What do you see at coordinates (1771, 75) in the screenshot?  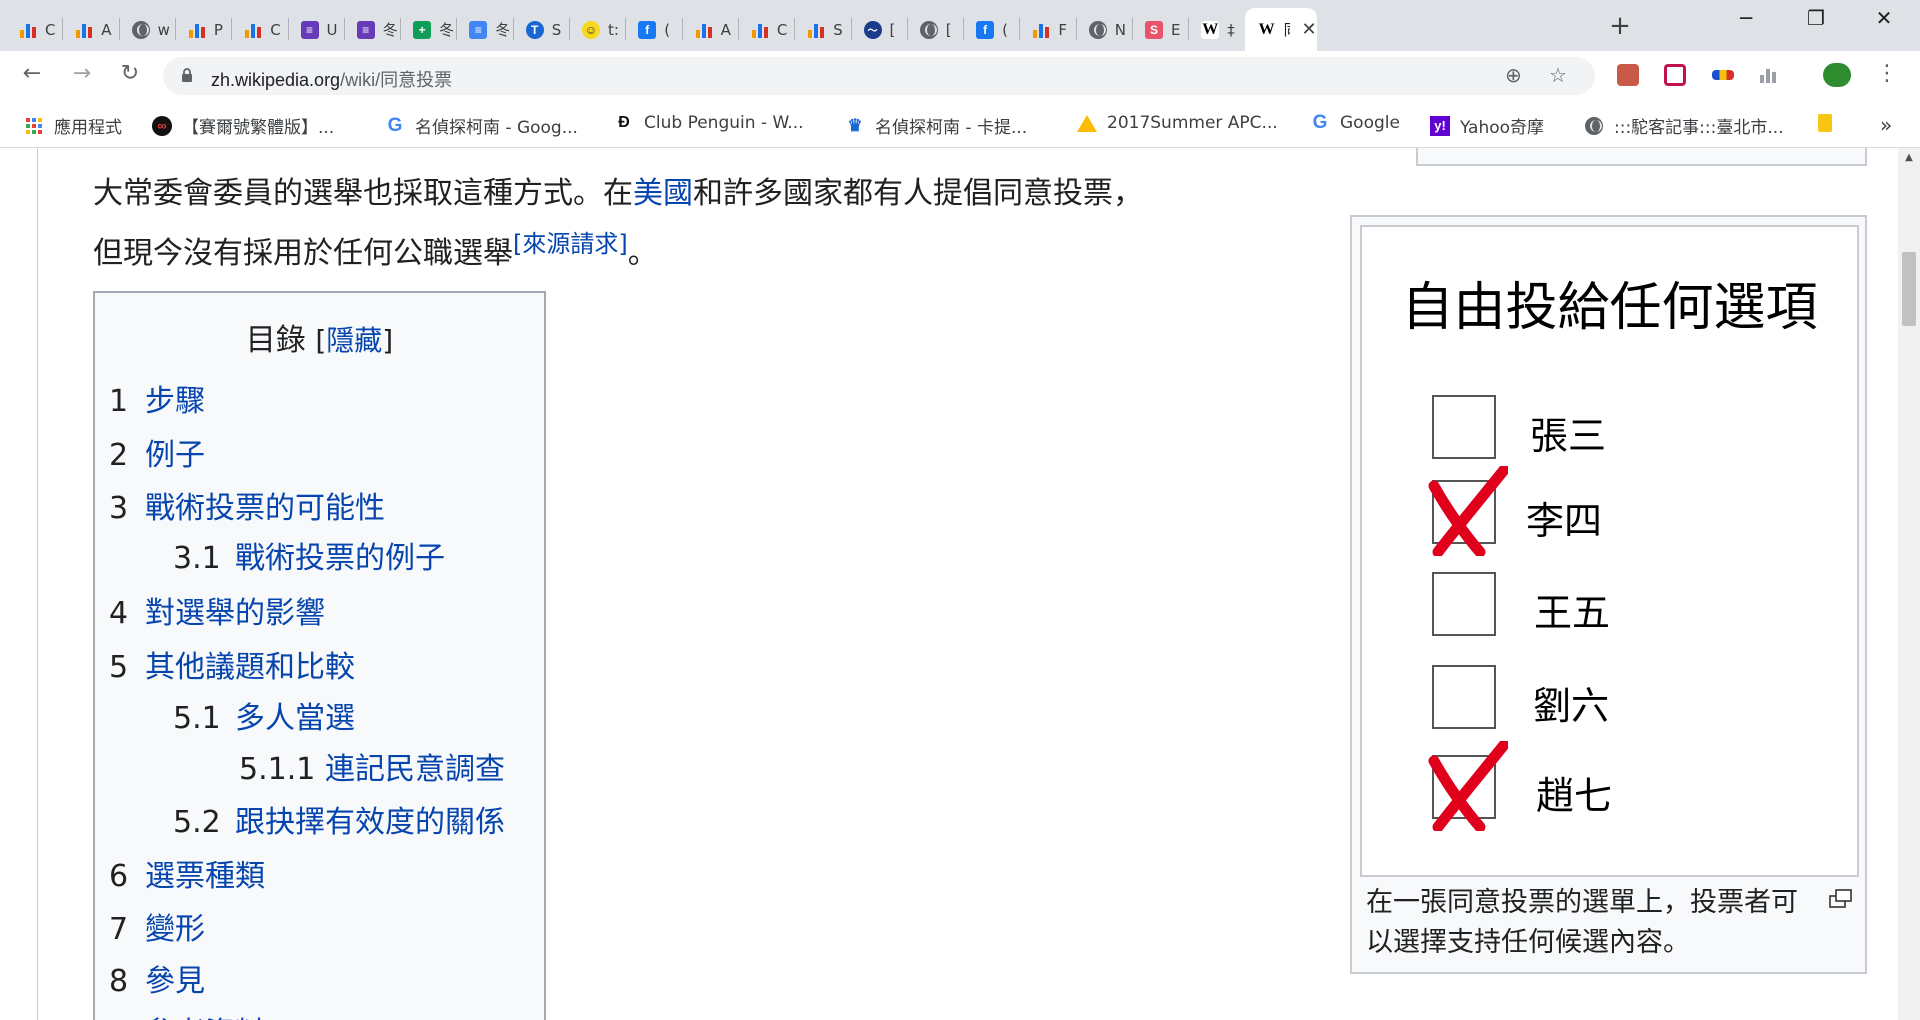 I see `analytics-extension-icon` at bounding box center [1771, 75].